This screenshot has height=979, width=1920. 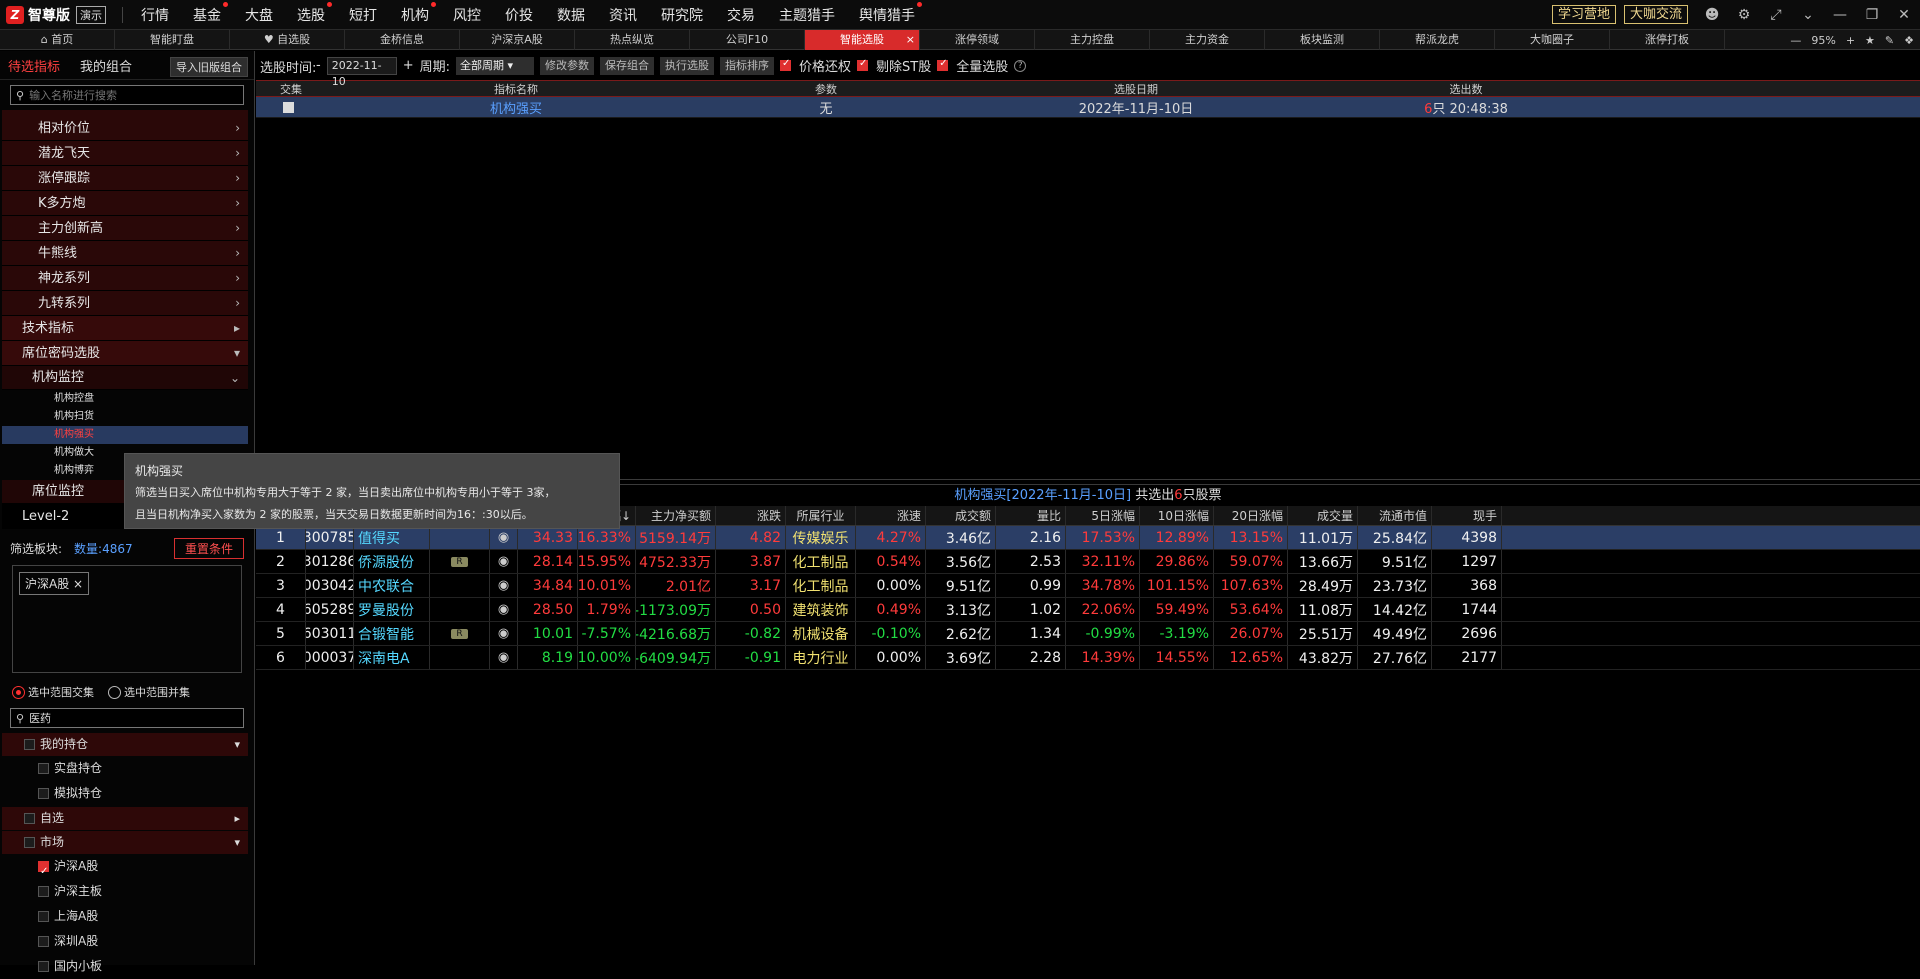 What do you see at coordinates (415, 15) in the screenshot?
I see `menu-item-5: 机构` at bounding box center [415, 15].